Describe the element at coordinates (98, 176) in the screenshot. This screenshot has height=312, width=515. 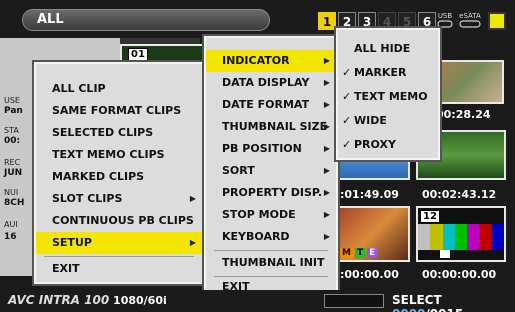
I see `menu-item-label: MARKED CLIPS` at that location.